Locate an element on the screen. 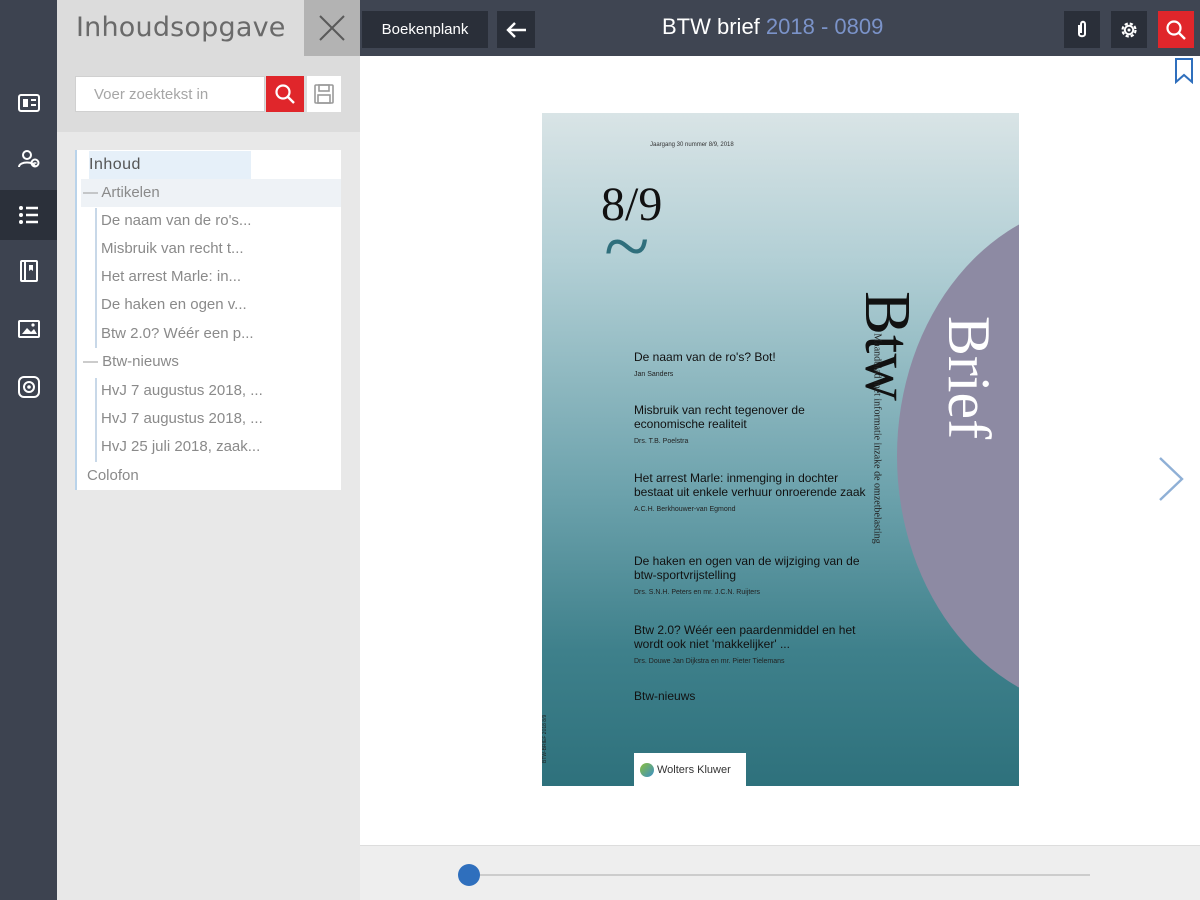 Image resolution: width=1200 pixels, height=900 pixels. users-icon is located at coordinates (28, 159).